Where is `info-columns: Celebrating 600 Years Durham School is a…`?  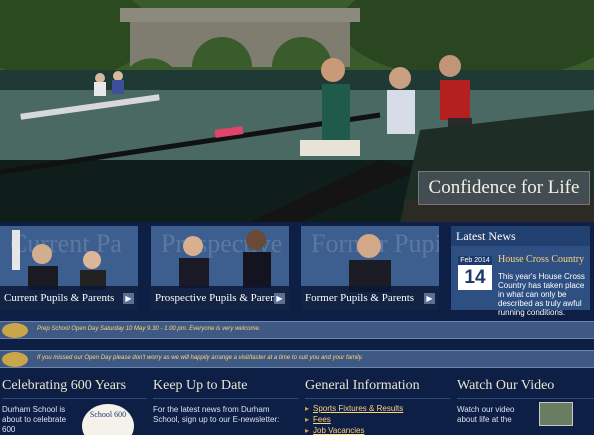
info-columns: Celebrating 600 Years Durham School is a… is located at coordinates (297, 406).